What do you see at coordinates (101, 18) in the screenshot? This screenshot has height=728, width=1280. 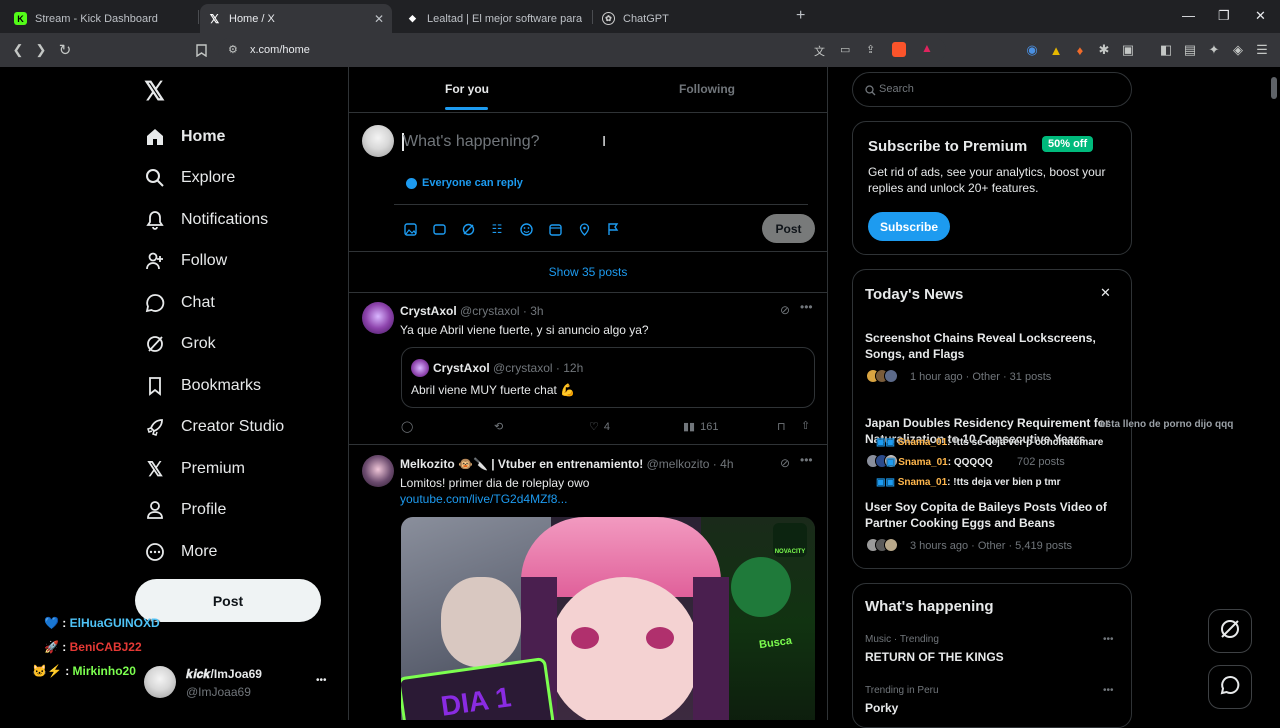 I see `tab-kick-dashboard: K Stream - Kick Dashboard` at bounding box center [101, 18].